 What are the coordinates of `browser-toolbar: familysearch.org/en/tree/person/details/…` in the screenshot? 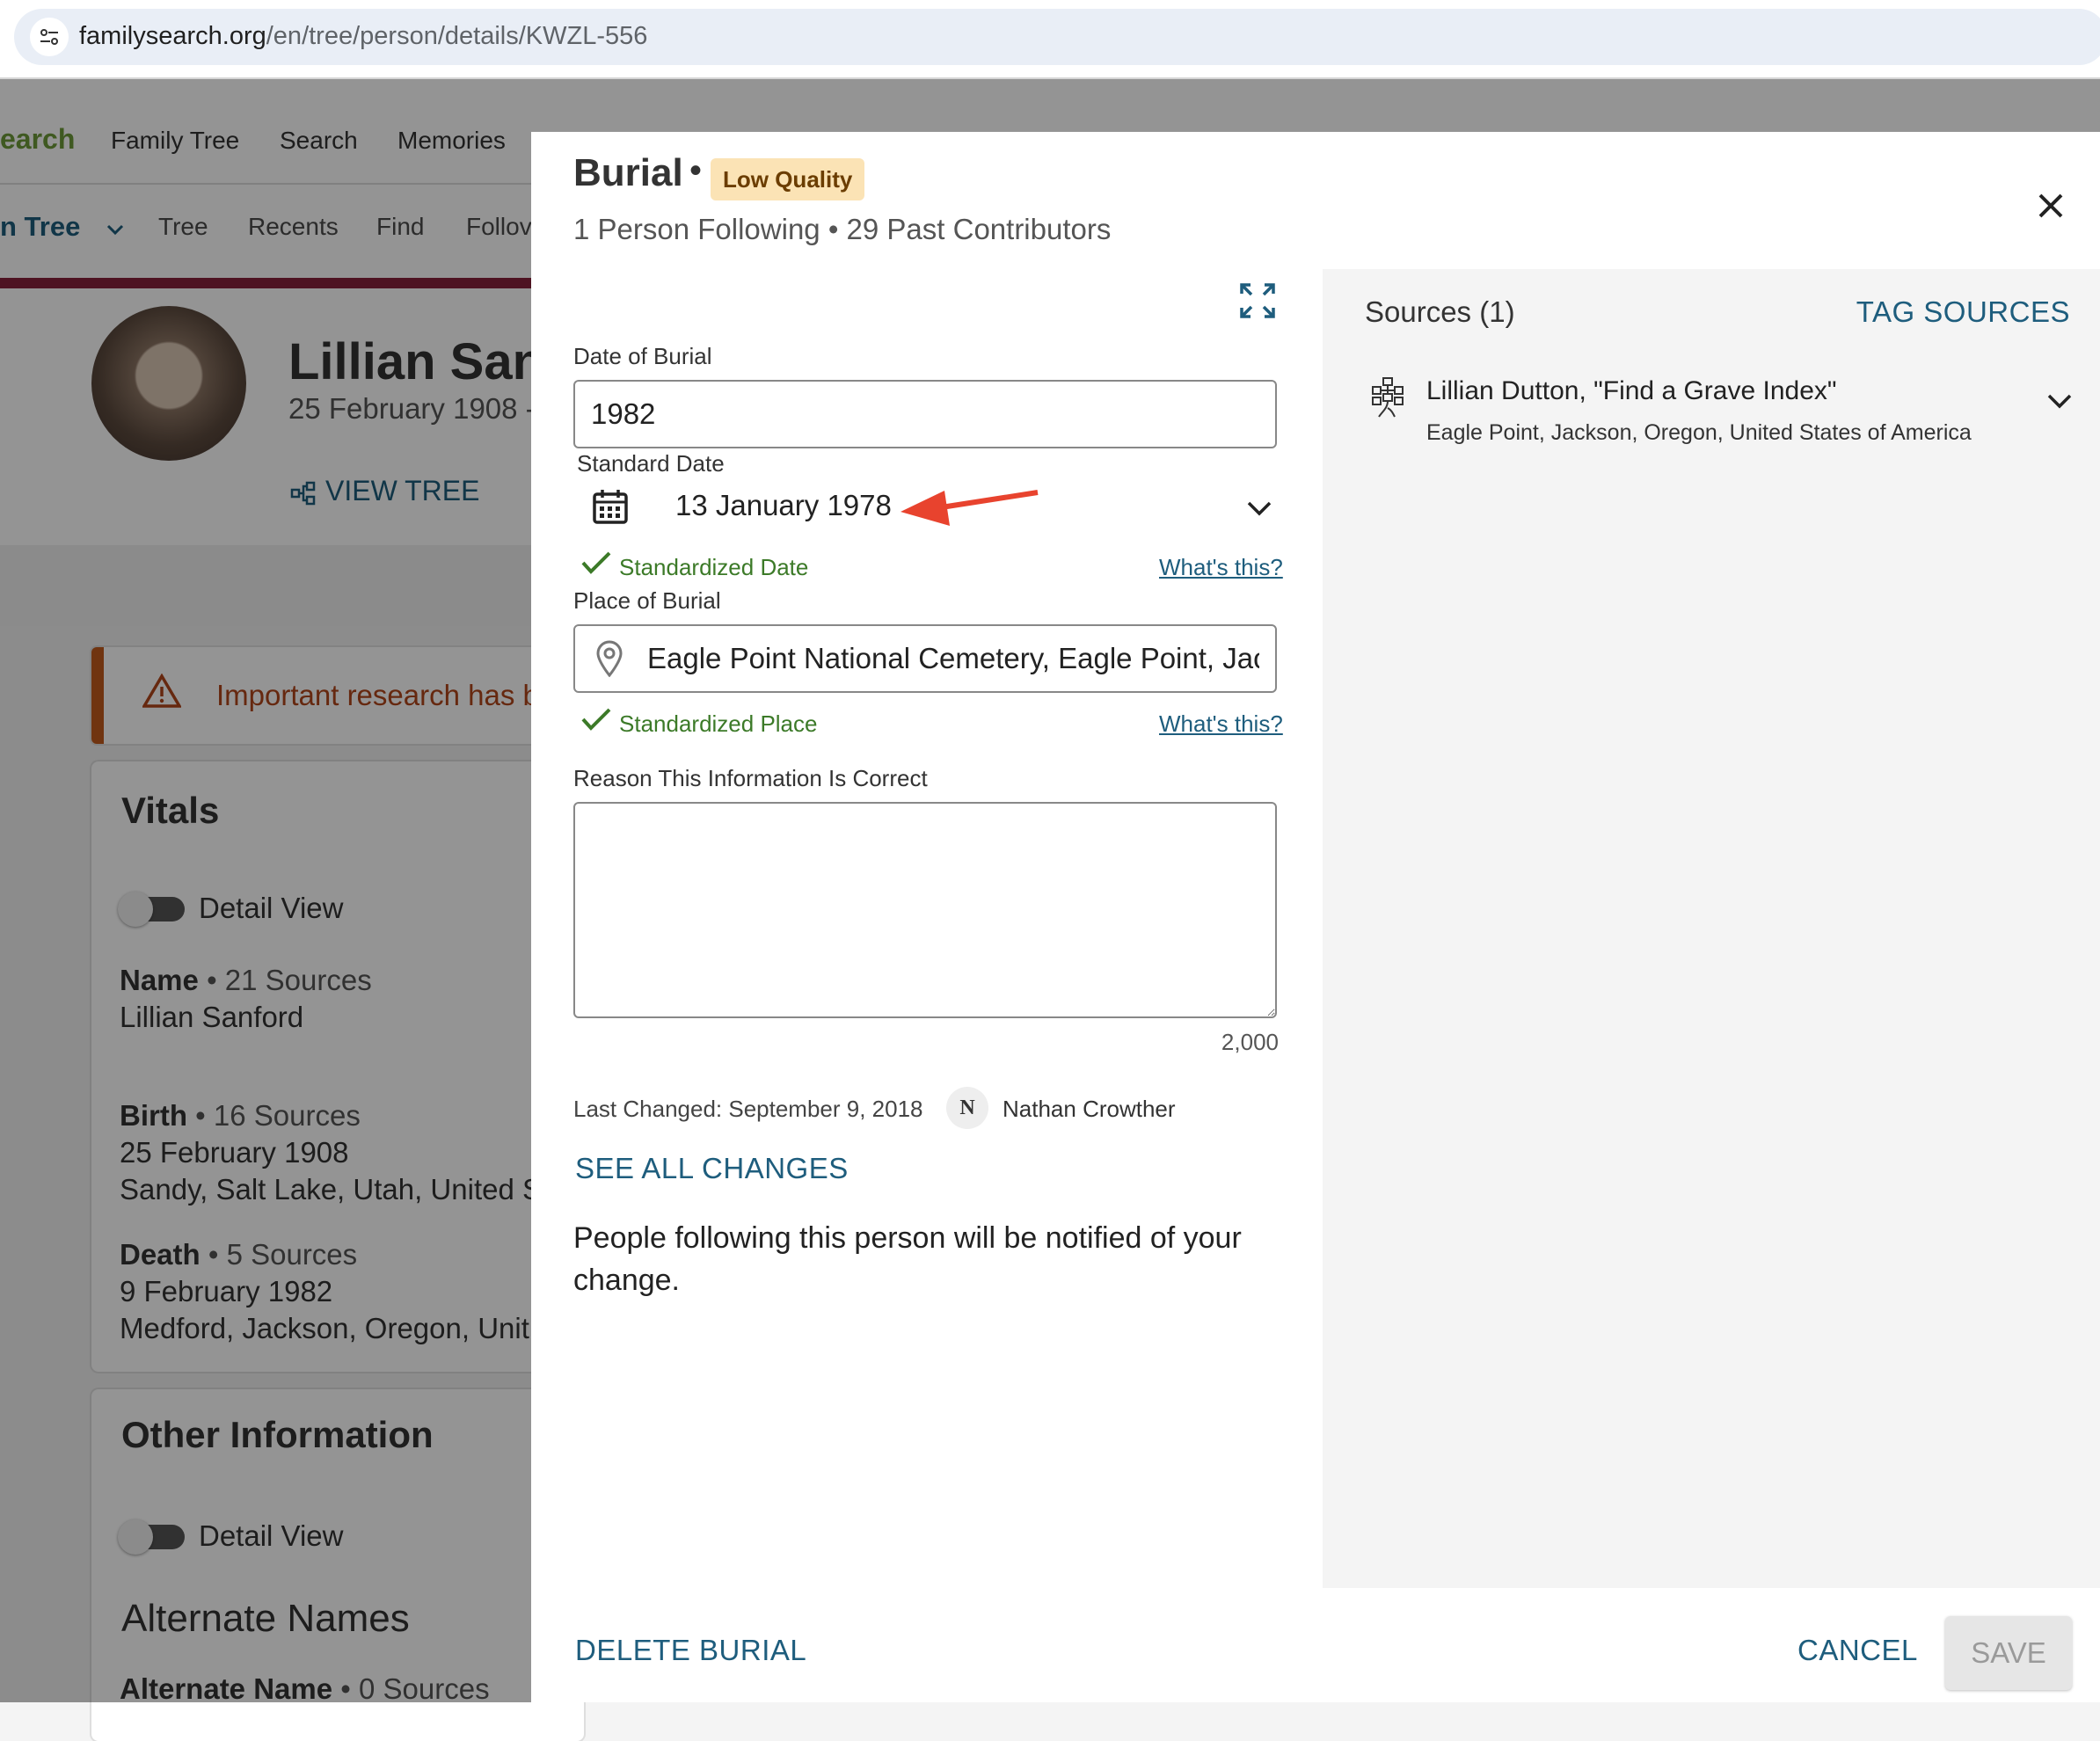 It's located at (1050, 39).